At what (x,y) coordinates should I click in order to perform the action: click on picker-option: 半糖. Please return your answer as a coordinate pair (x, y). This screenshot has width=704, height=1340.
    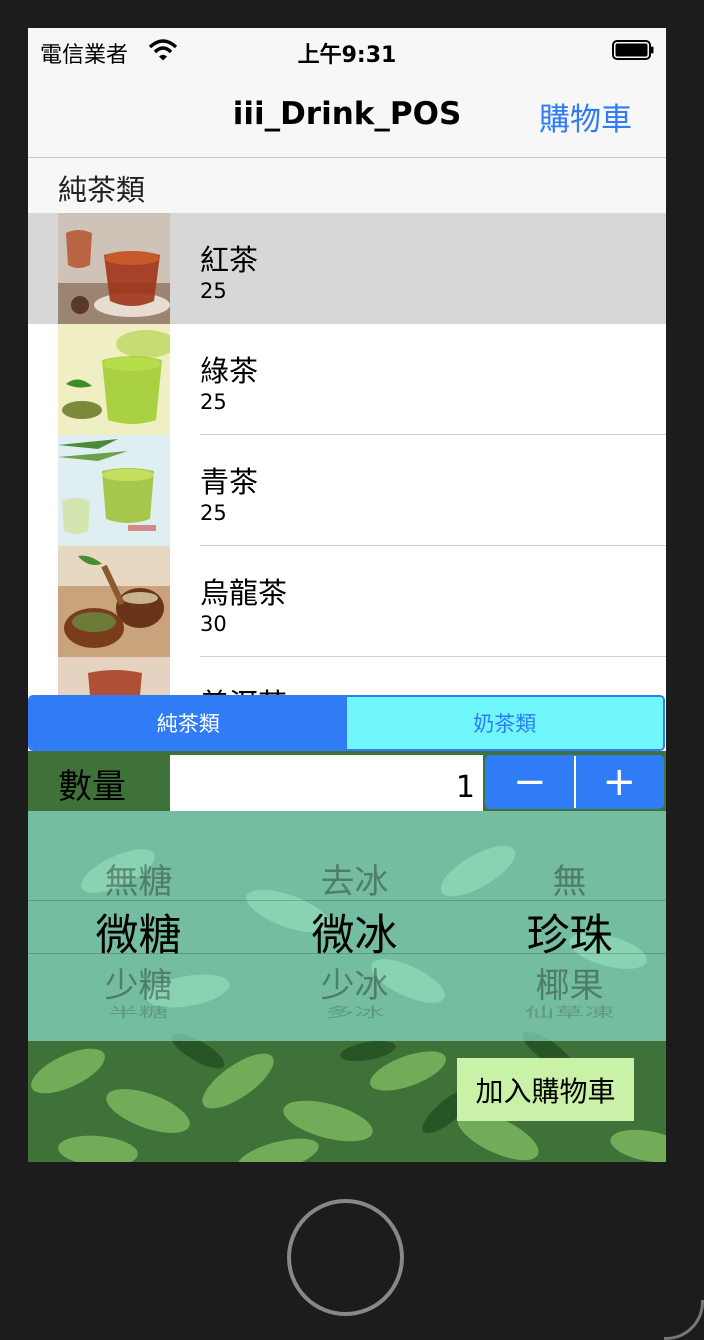
    Looking at the image, I should click on (138, 1011).